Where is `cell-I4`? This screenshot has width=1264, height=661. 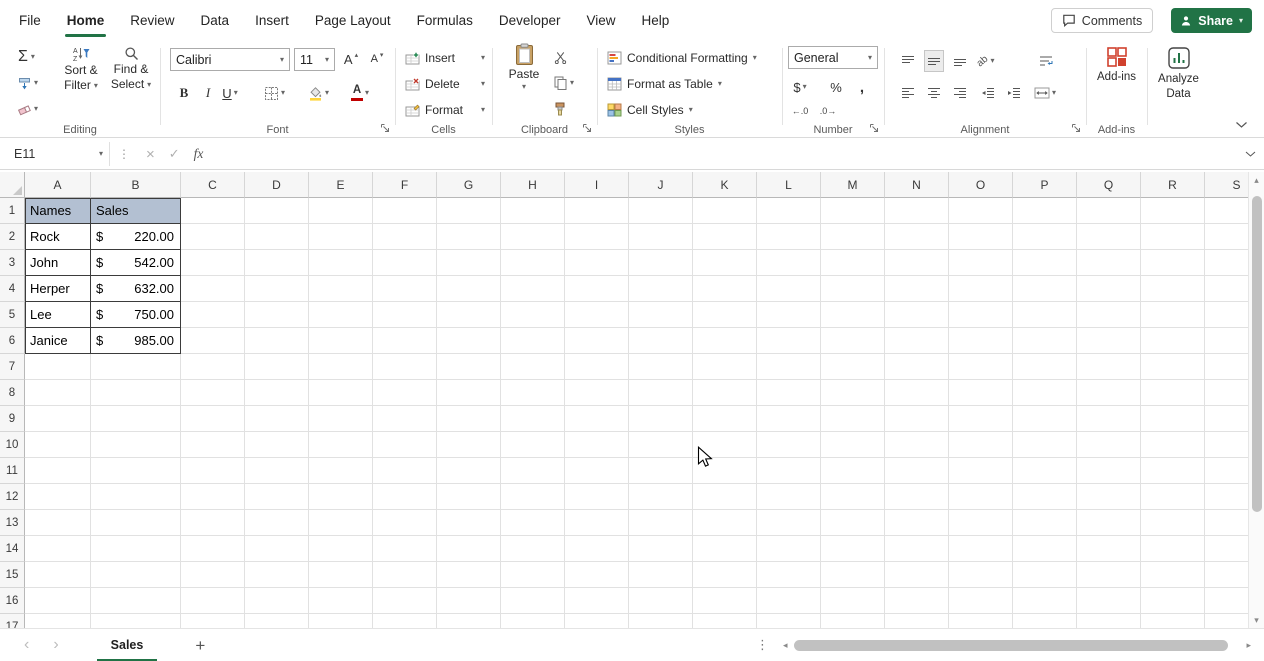
cell-I4 is located at coordinates (597, 289).